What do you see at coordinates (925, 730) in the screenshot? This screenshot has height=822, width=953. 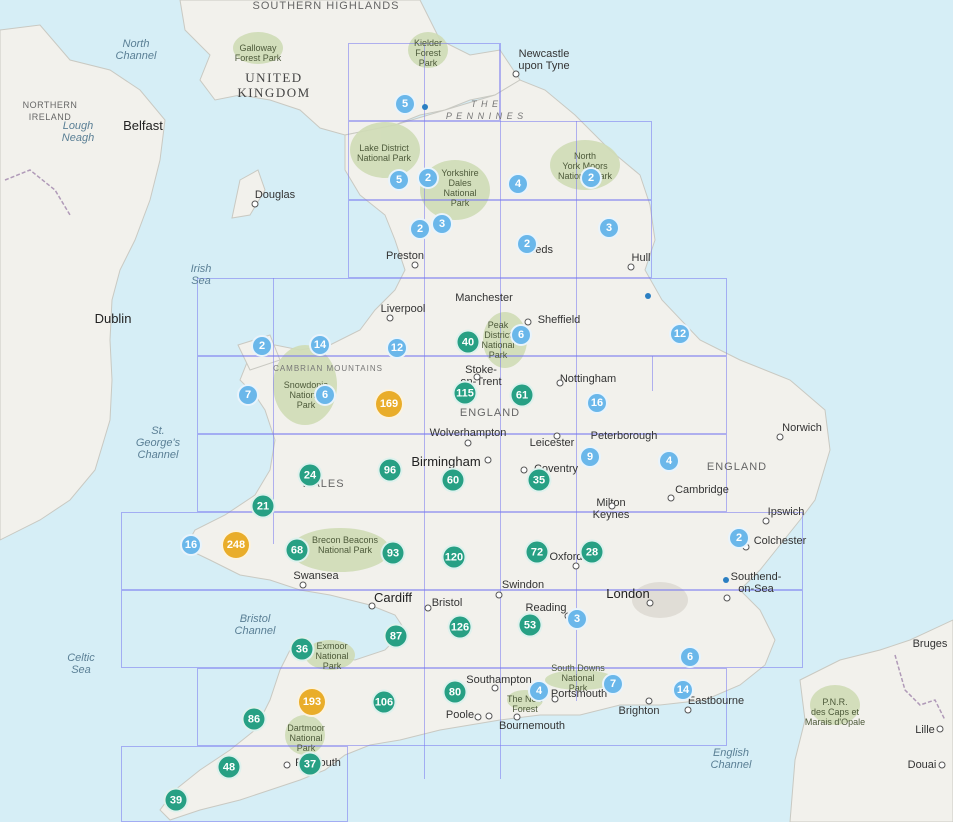 I see `label-lille: Lille` at bounding box center [925, 730].